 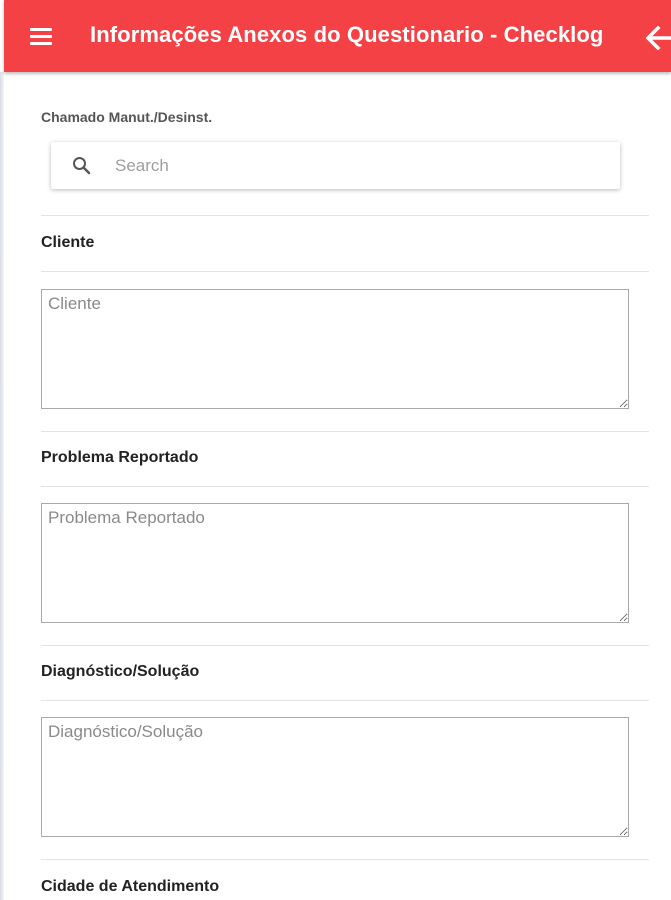 I want to click on arrow-left-icon, so click(x=658, y=38).